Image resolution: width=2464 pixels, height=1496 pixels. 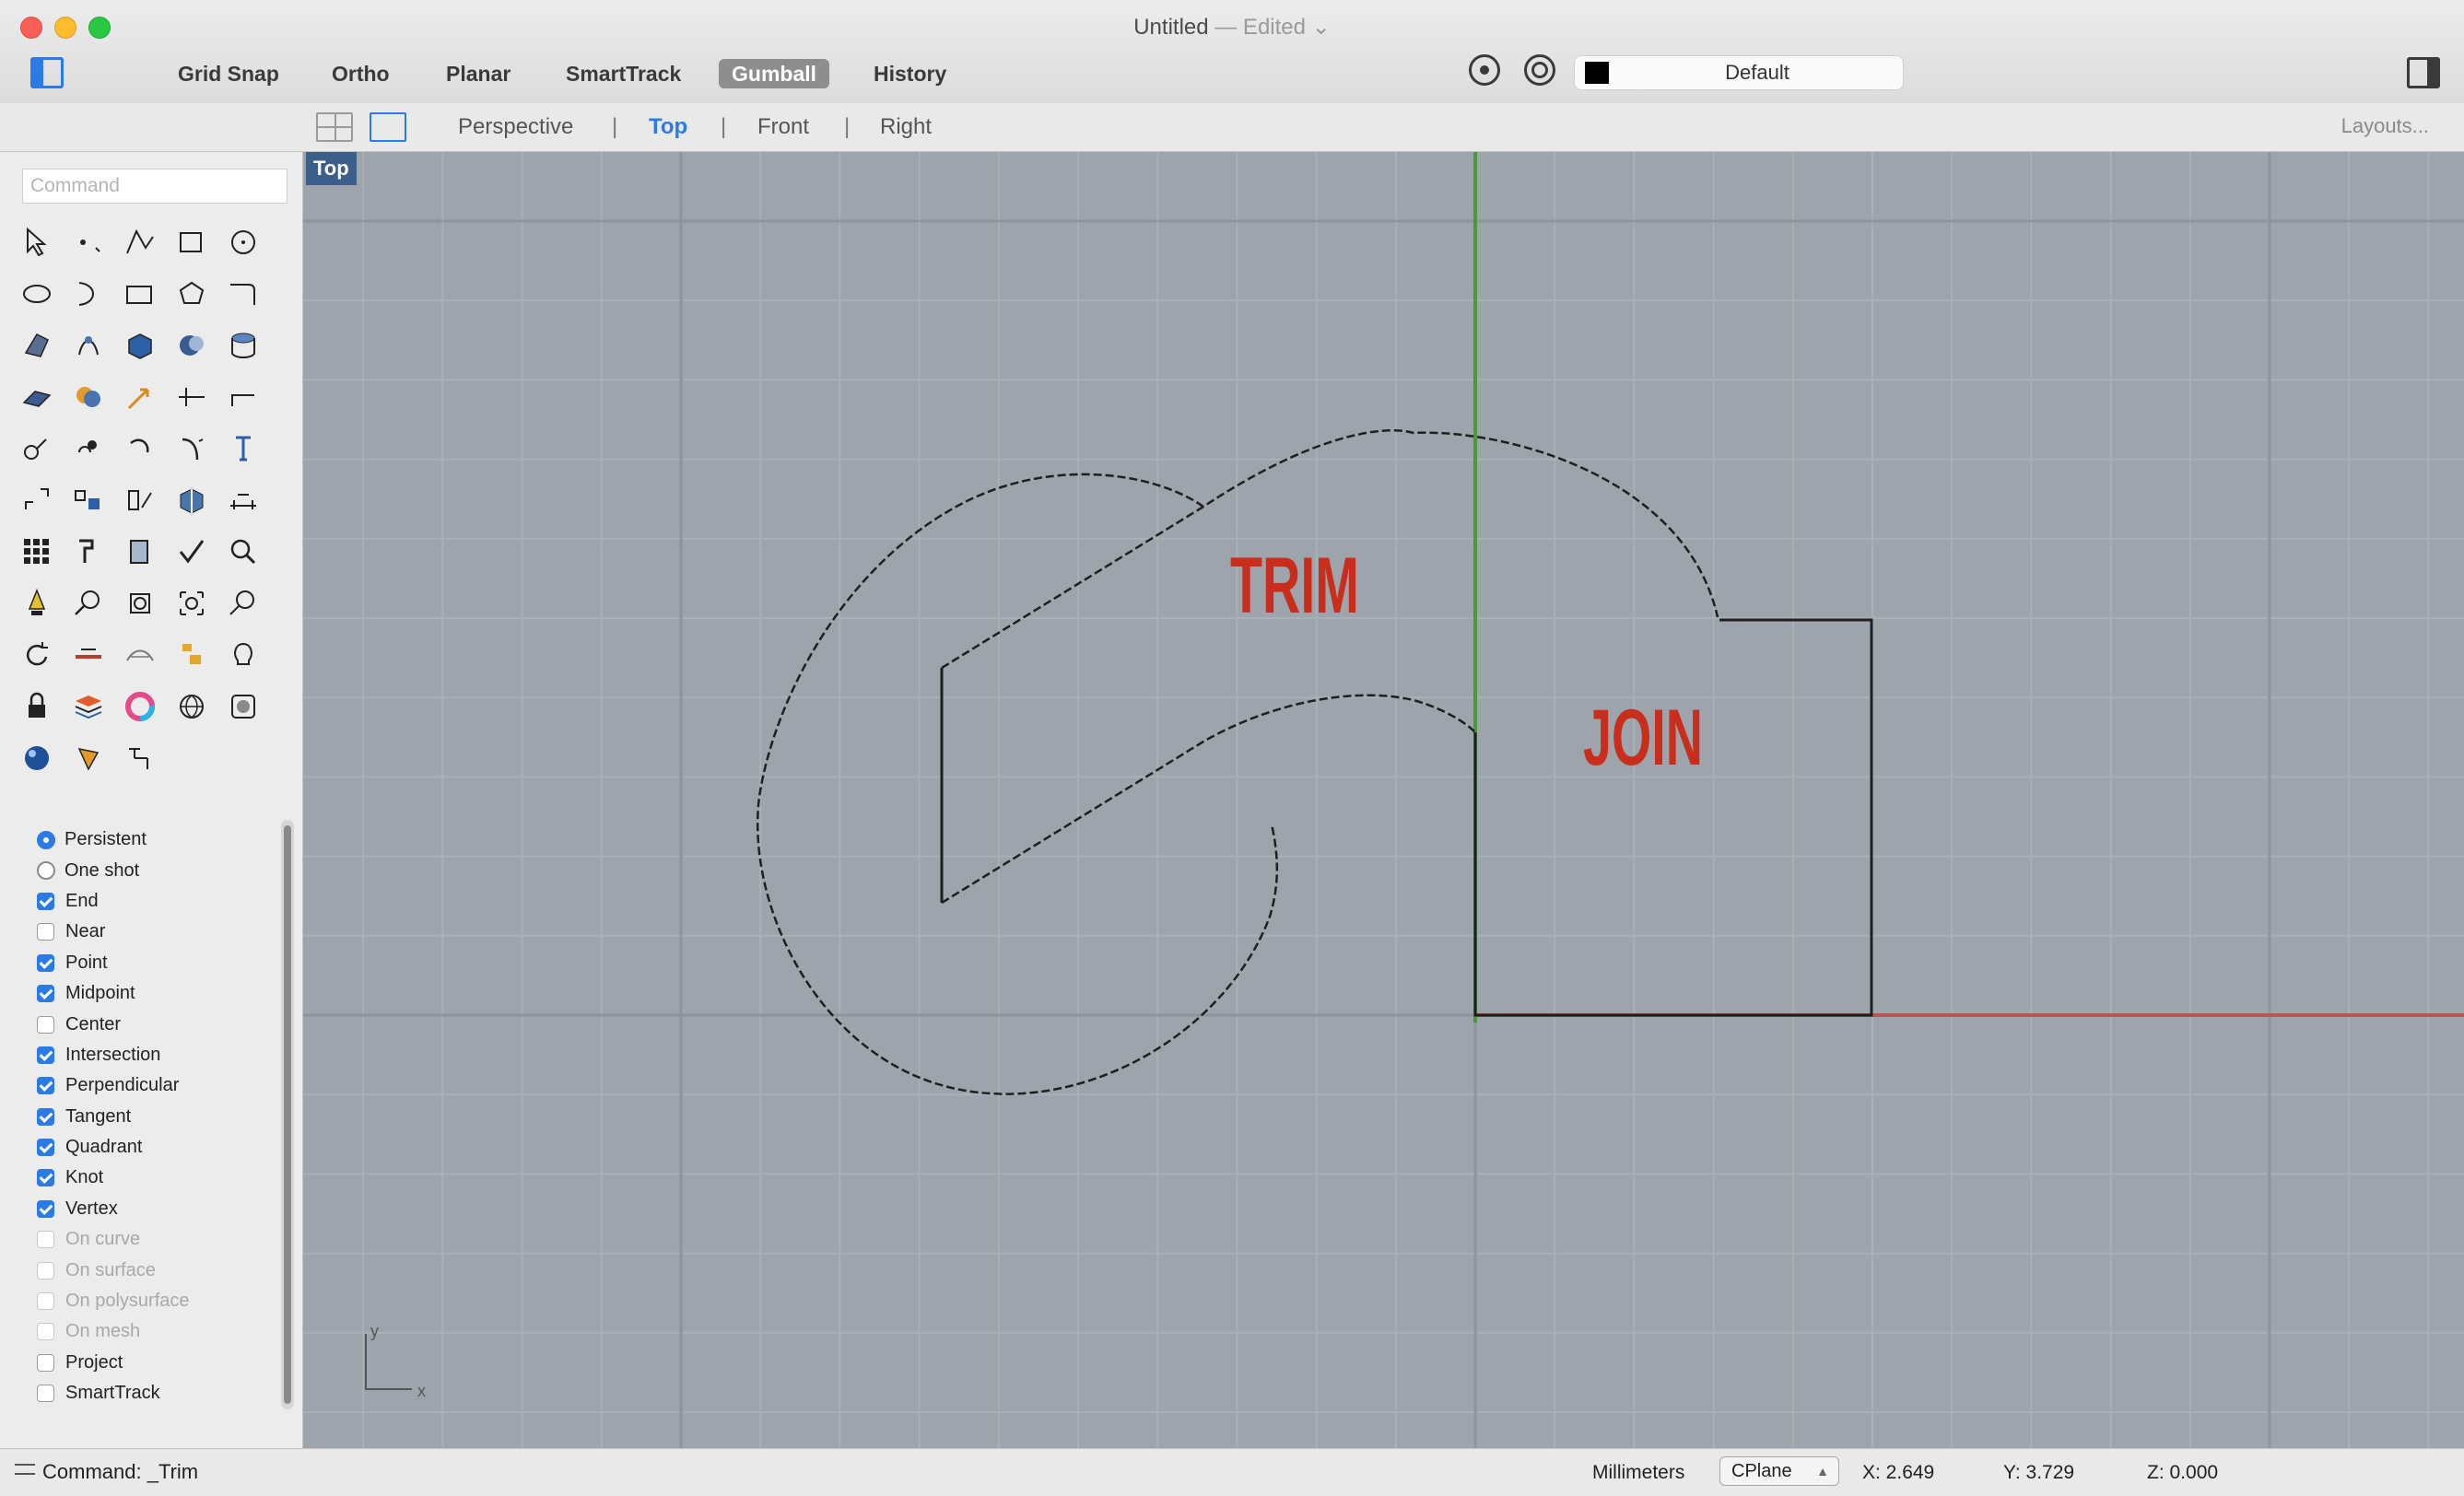 I want to click on osnap-point: Point, so click(x=156, y=963).